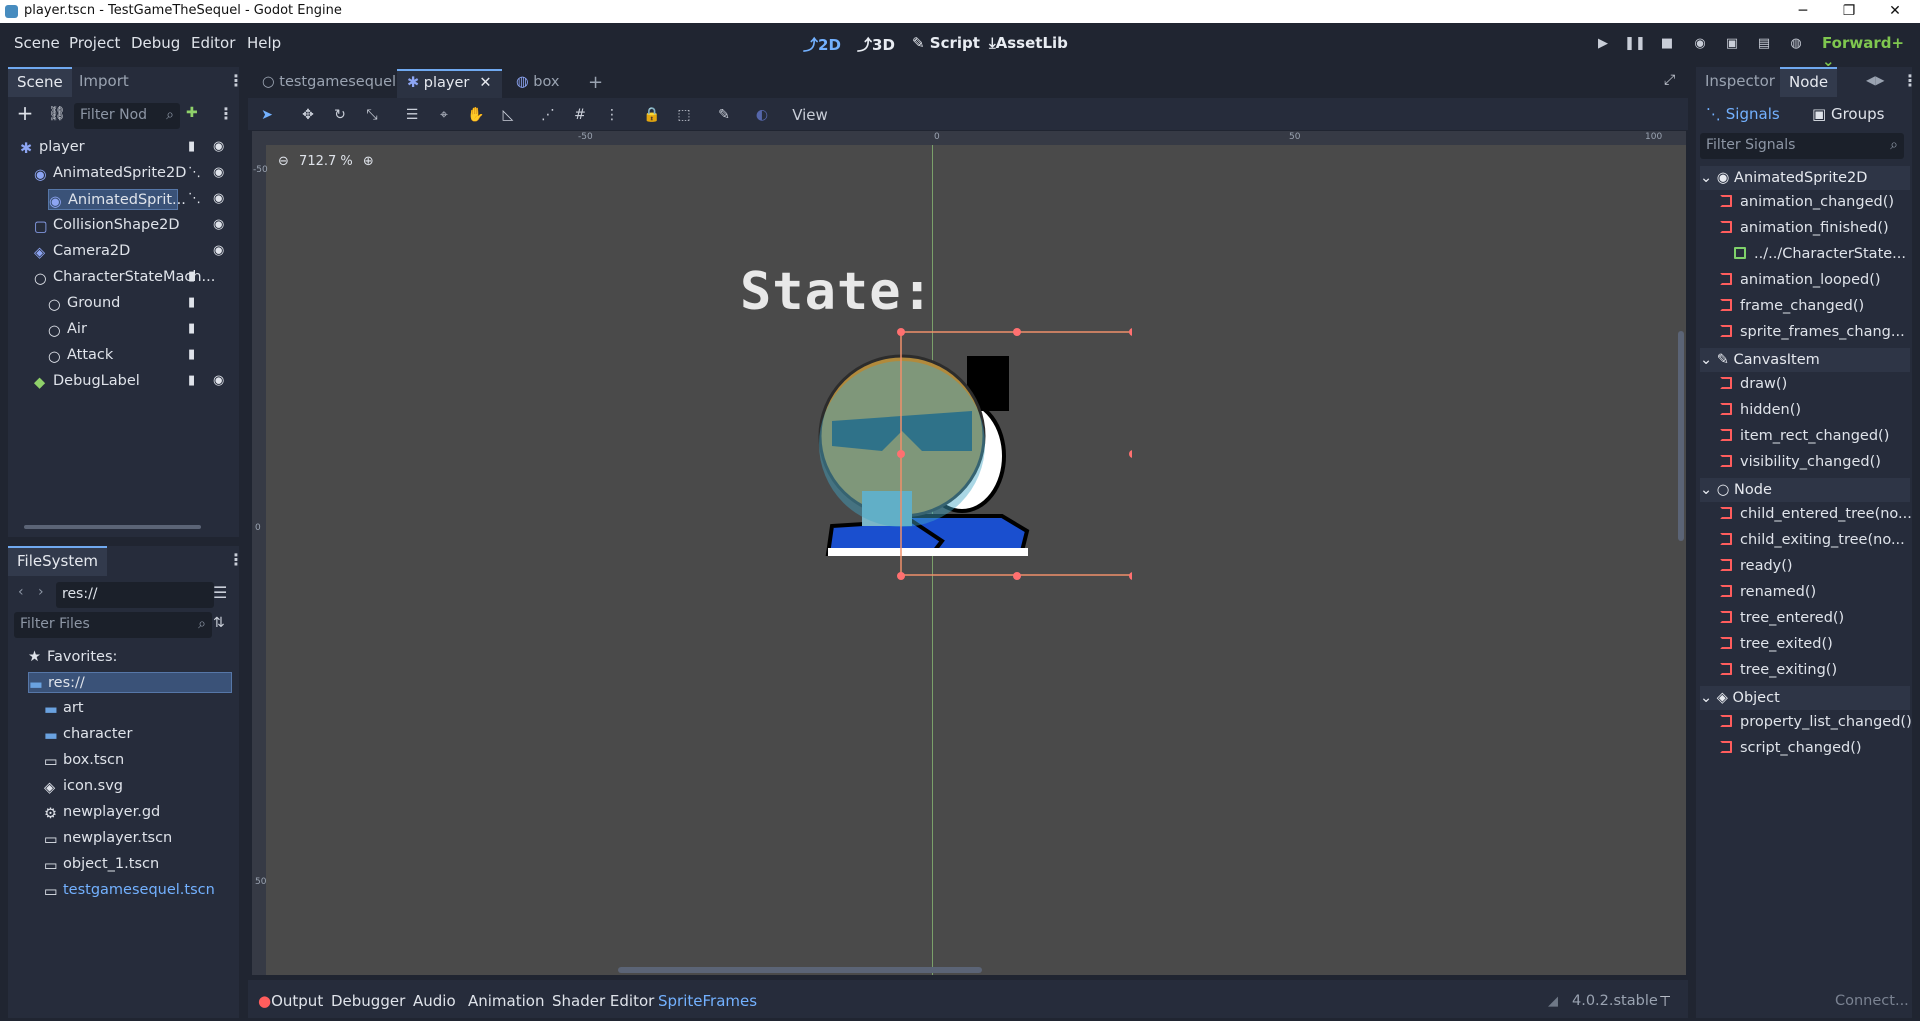  I want to click on menu-editor: Editor, so click(213, 43).